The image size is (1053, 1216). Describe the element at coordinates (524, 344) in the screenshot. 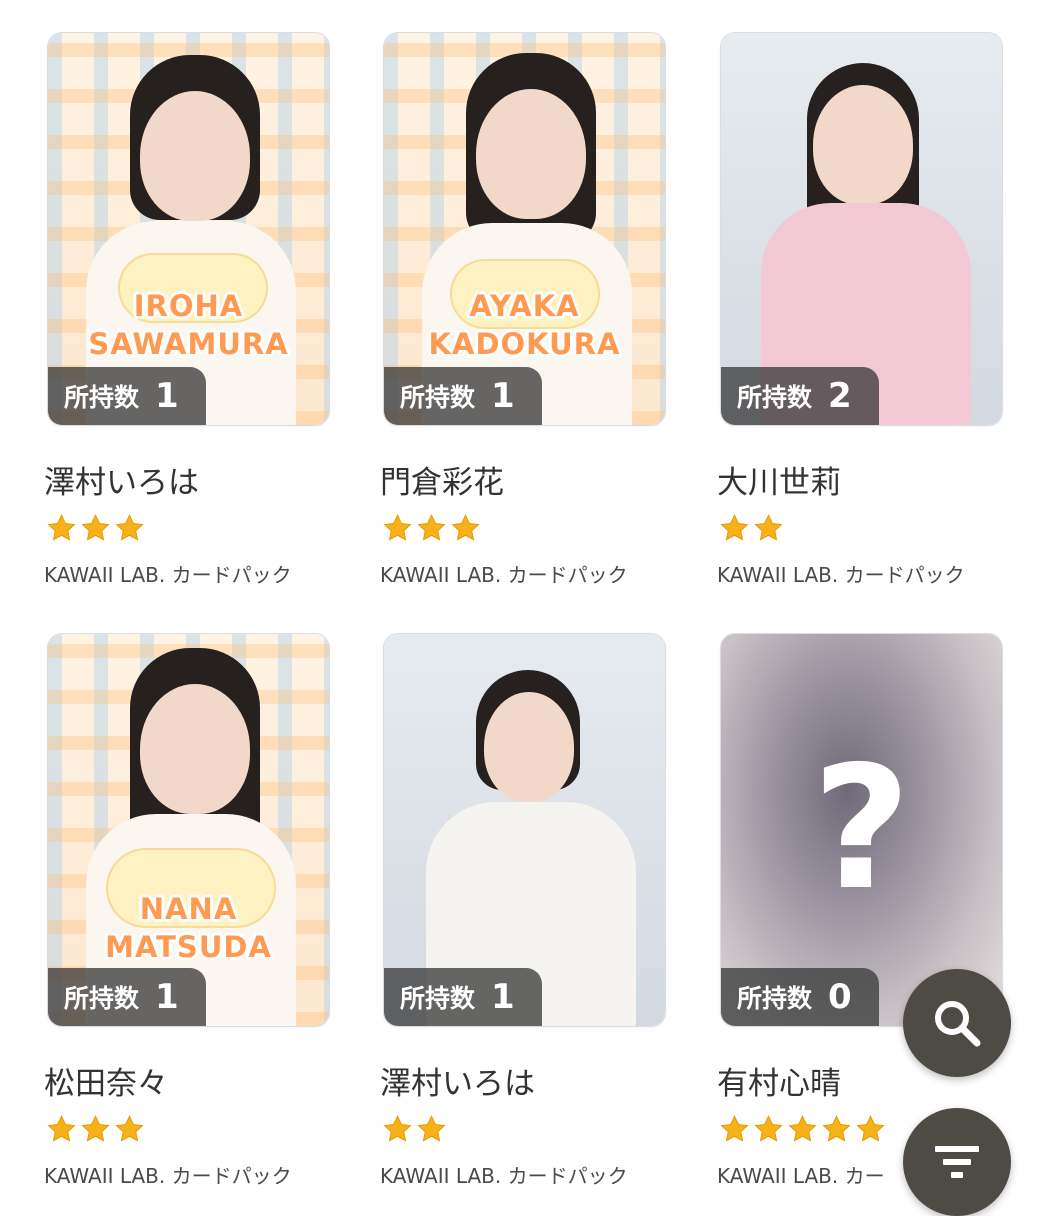

I see `name-art-line2: KADOKURA` at that location.